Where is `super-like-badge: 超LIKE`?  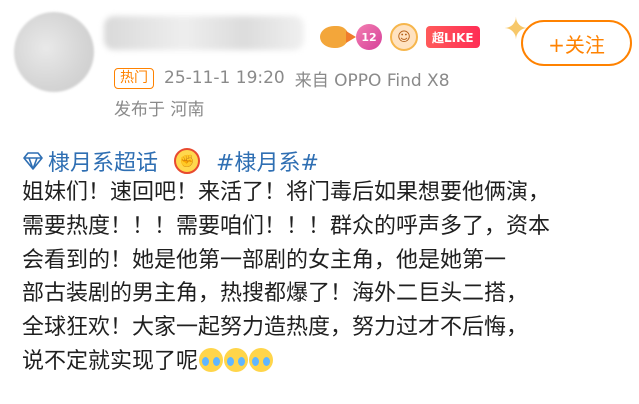
super-like-badge: 超LIKE is located at coordinates (453, 37).